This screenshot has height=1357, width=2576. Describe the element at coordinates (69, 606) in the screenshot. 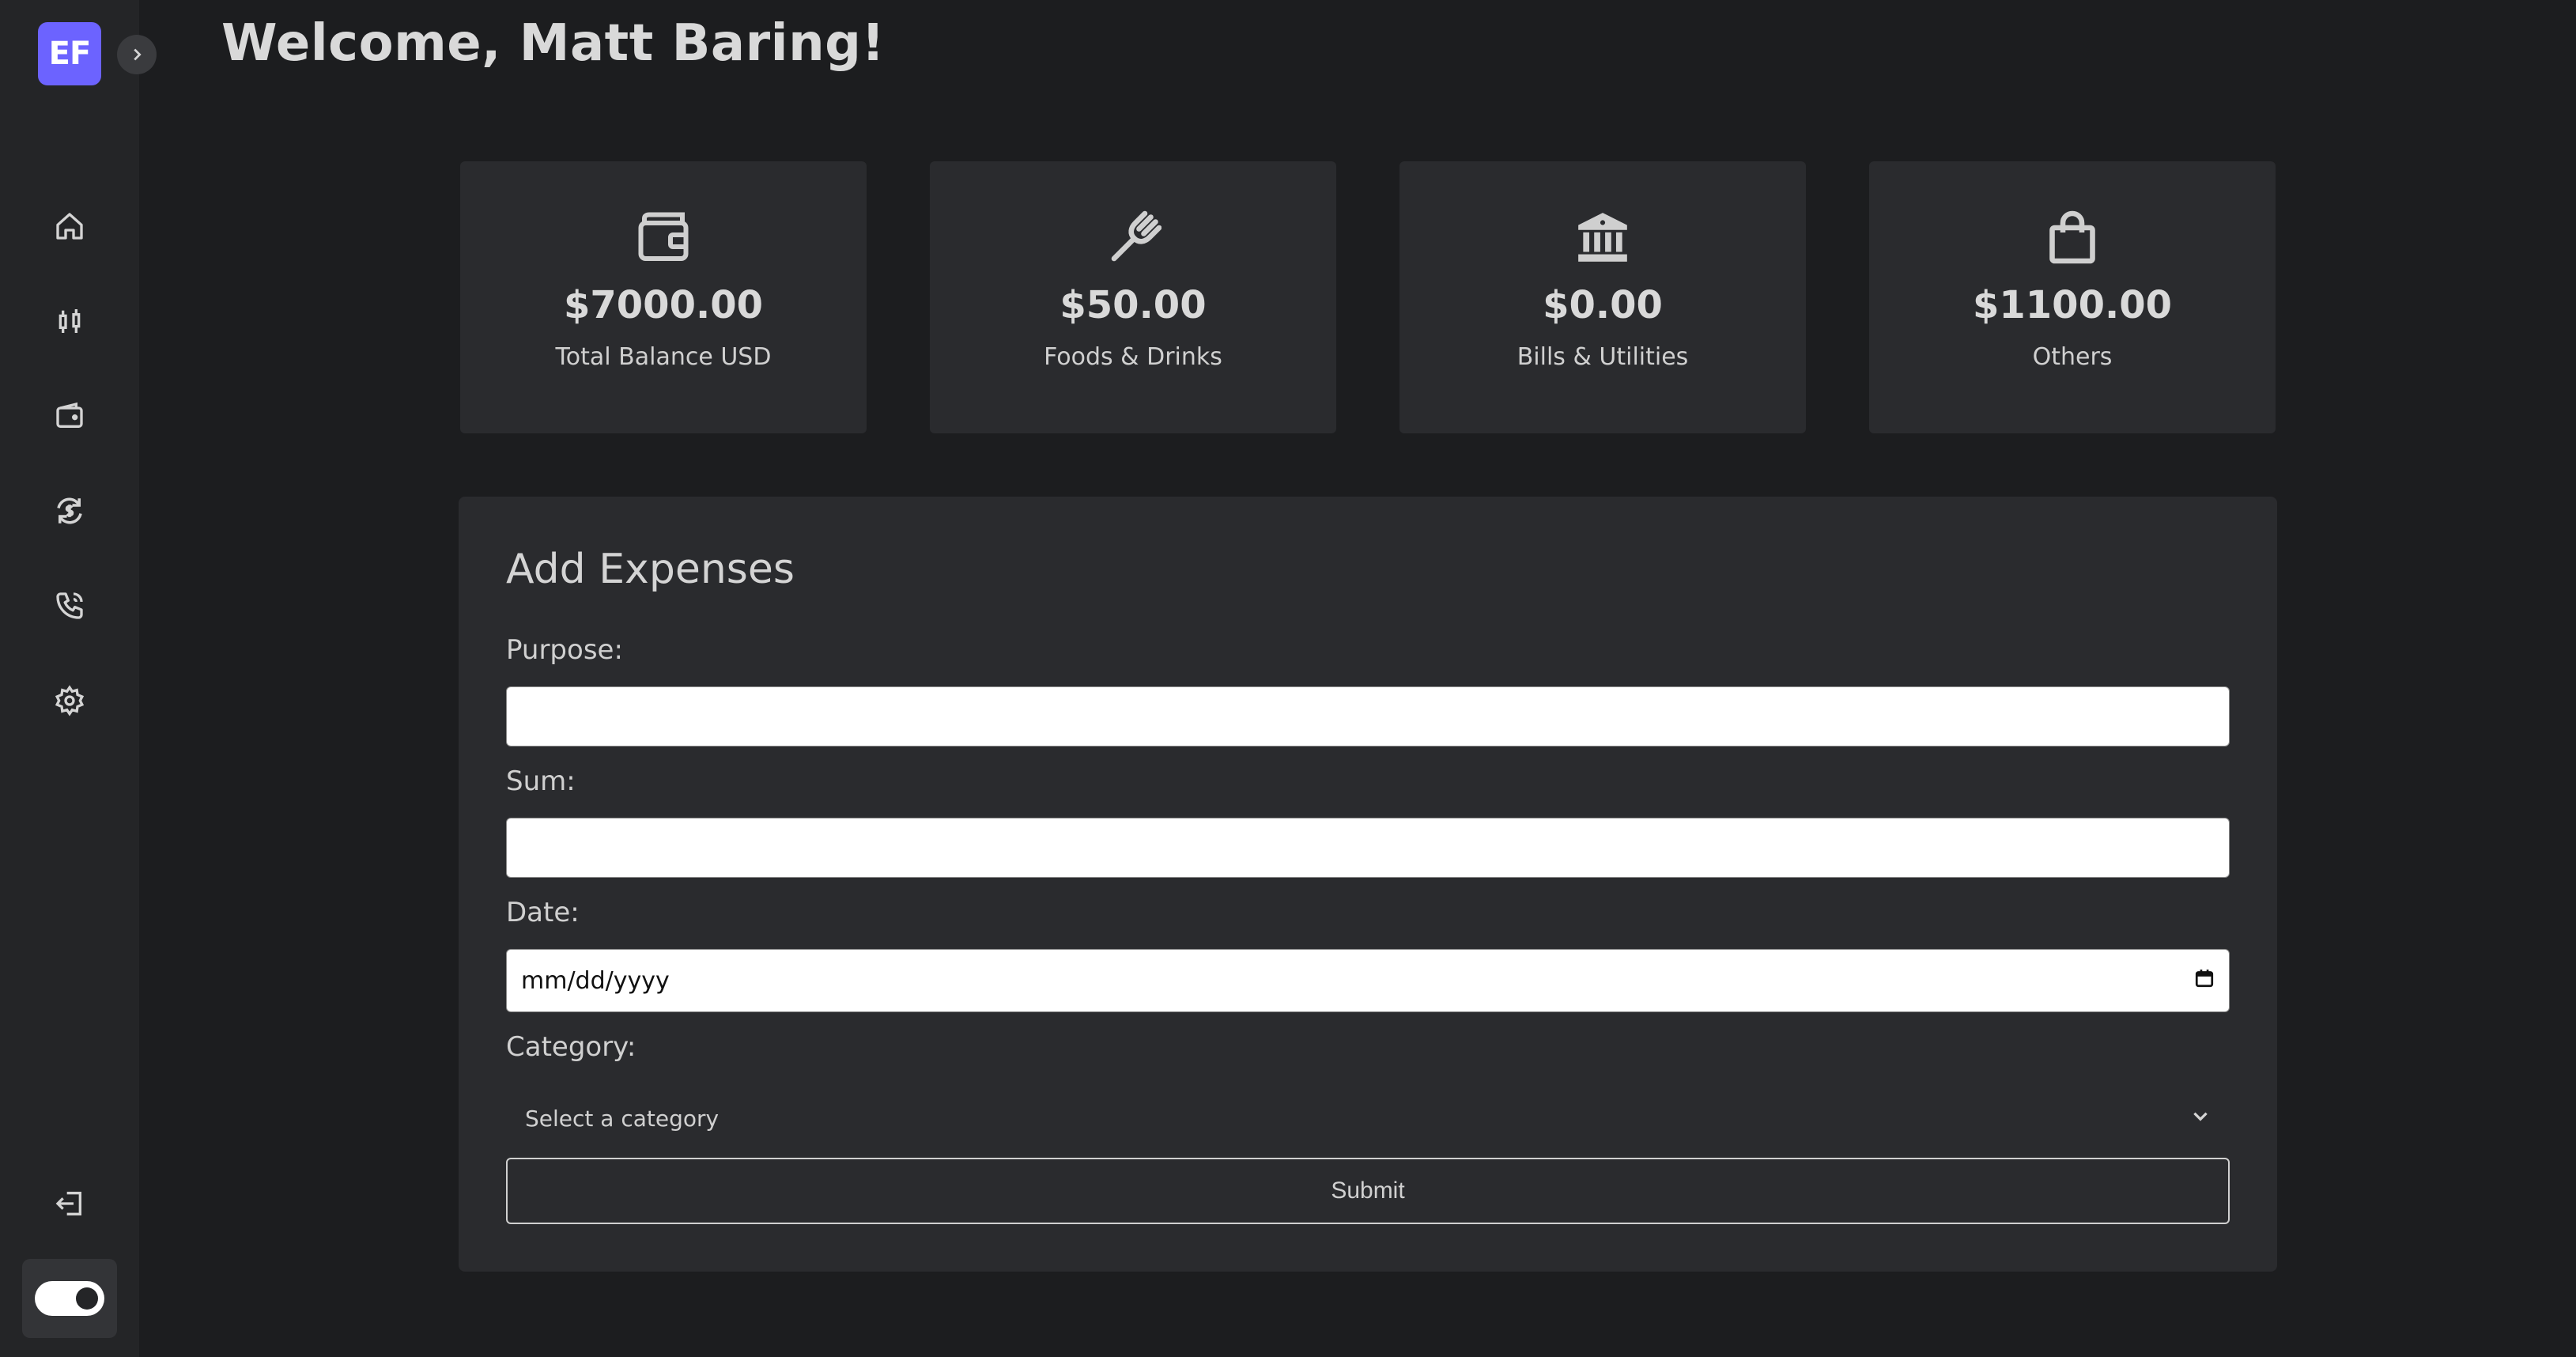

I see `phone-icon` at that location.